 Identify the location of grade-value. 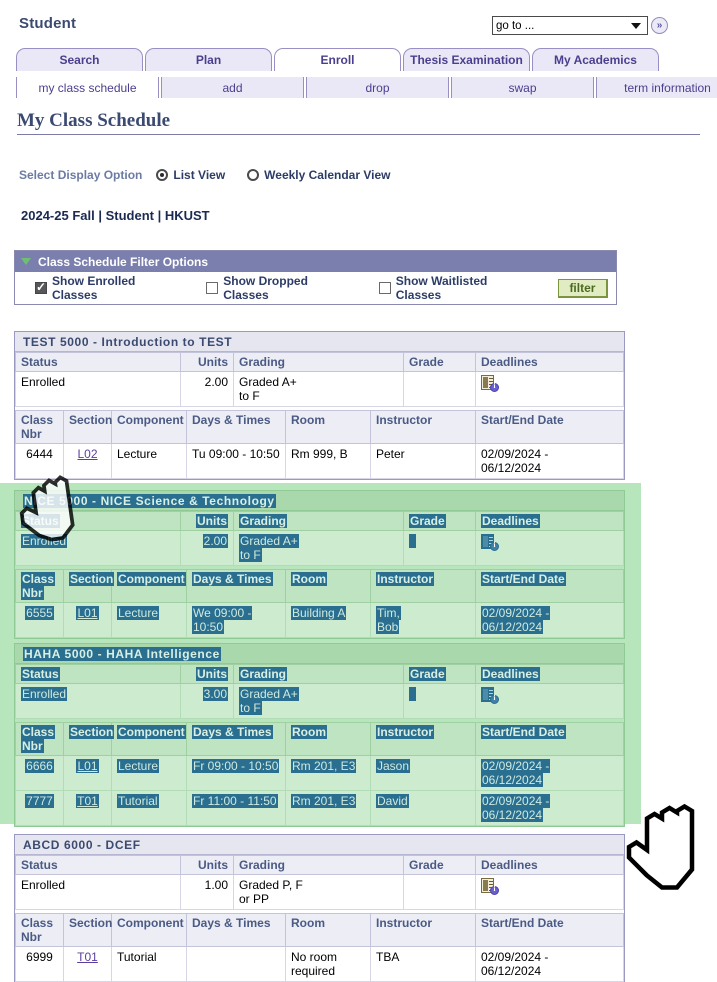
(439, 389).